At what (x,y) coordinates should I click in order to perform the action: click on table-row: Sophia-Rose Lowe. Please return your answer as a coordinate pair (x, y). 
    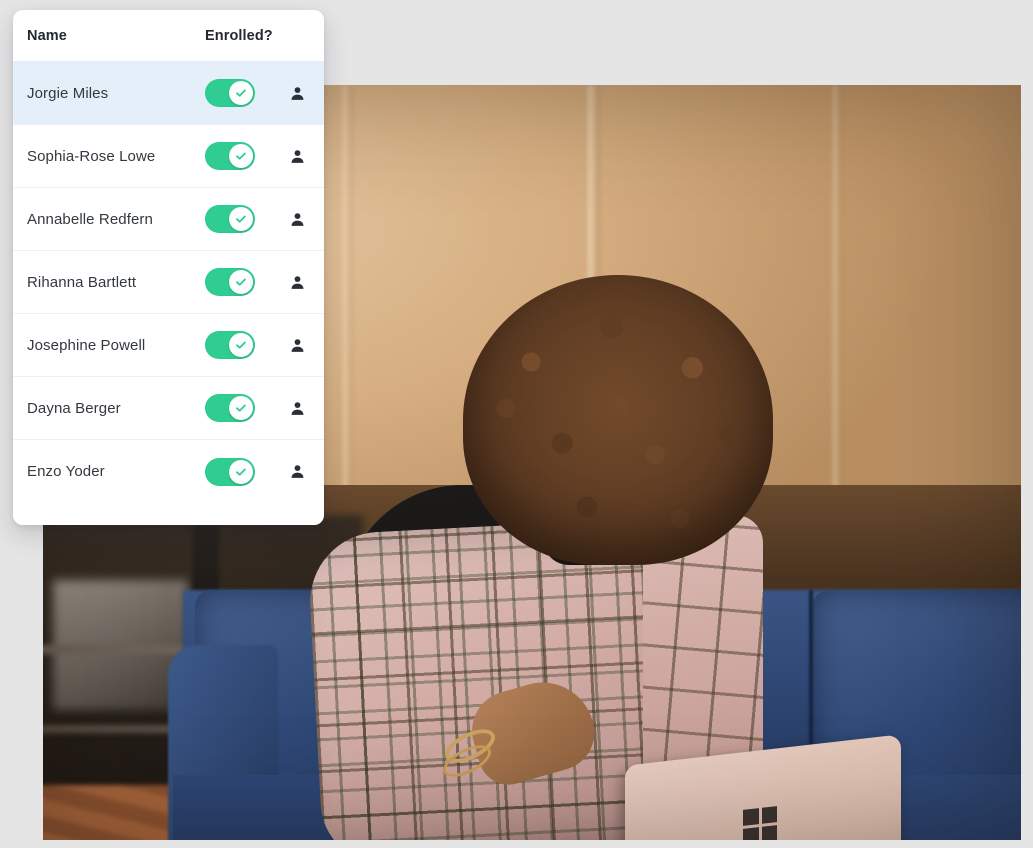
    Looking at the image, I should click on (168, 156).